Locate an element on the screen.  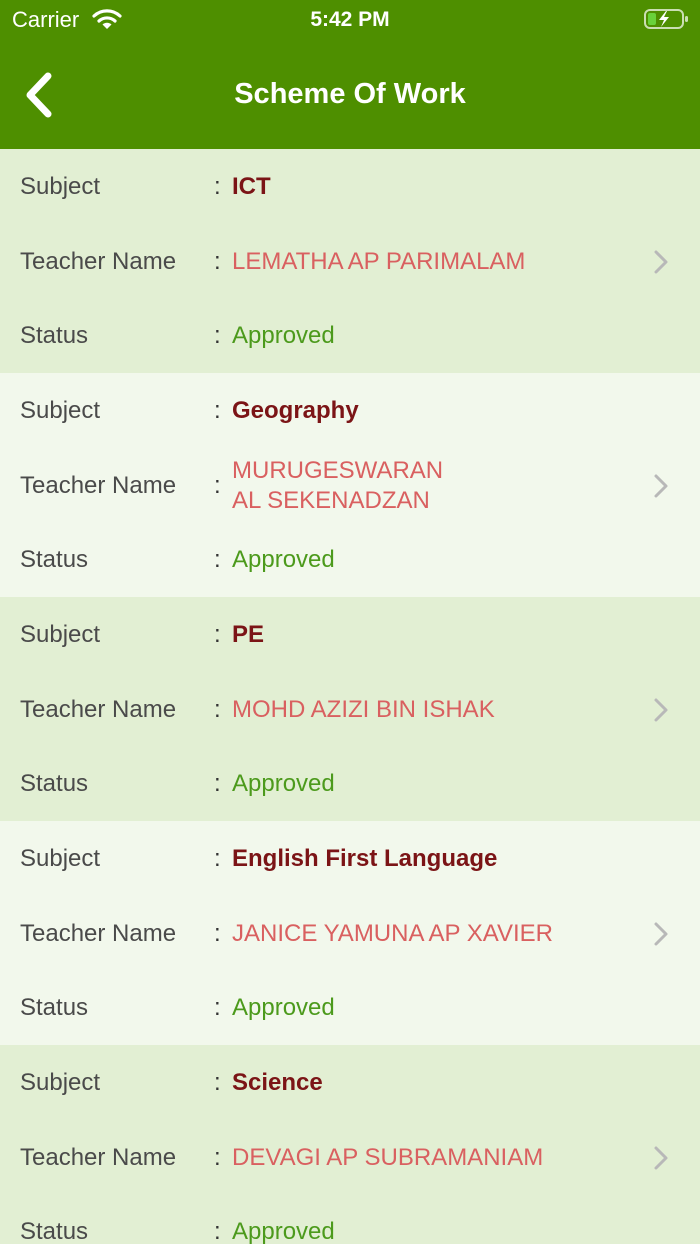
teacher-value: DEVAGI AP SUBRAMANIAM is located at coordinates (432, 1158).